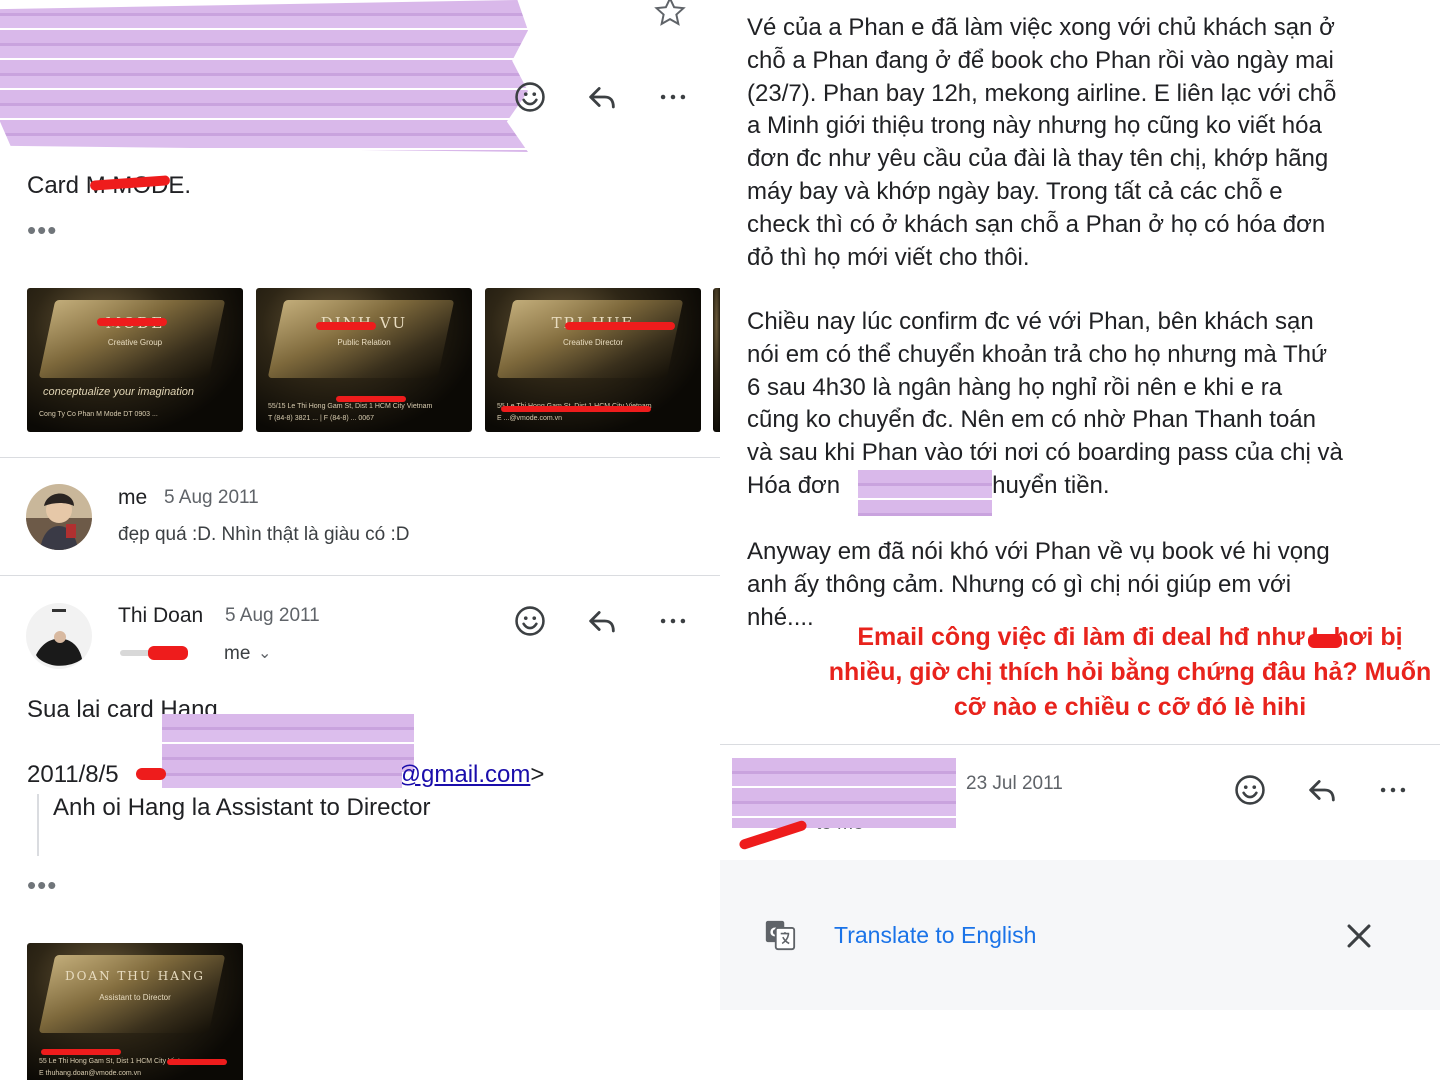 Image resolution: width=1440 pixels, height=1080 pixels. What do you see at coordinates (133, 497) in the screenshot?
I see `sender-name: me` at bounding box center [133, 497].